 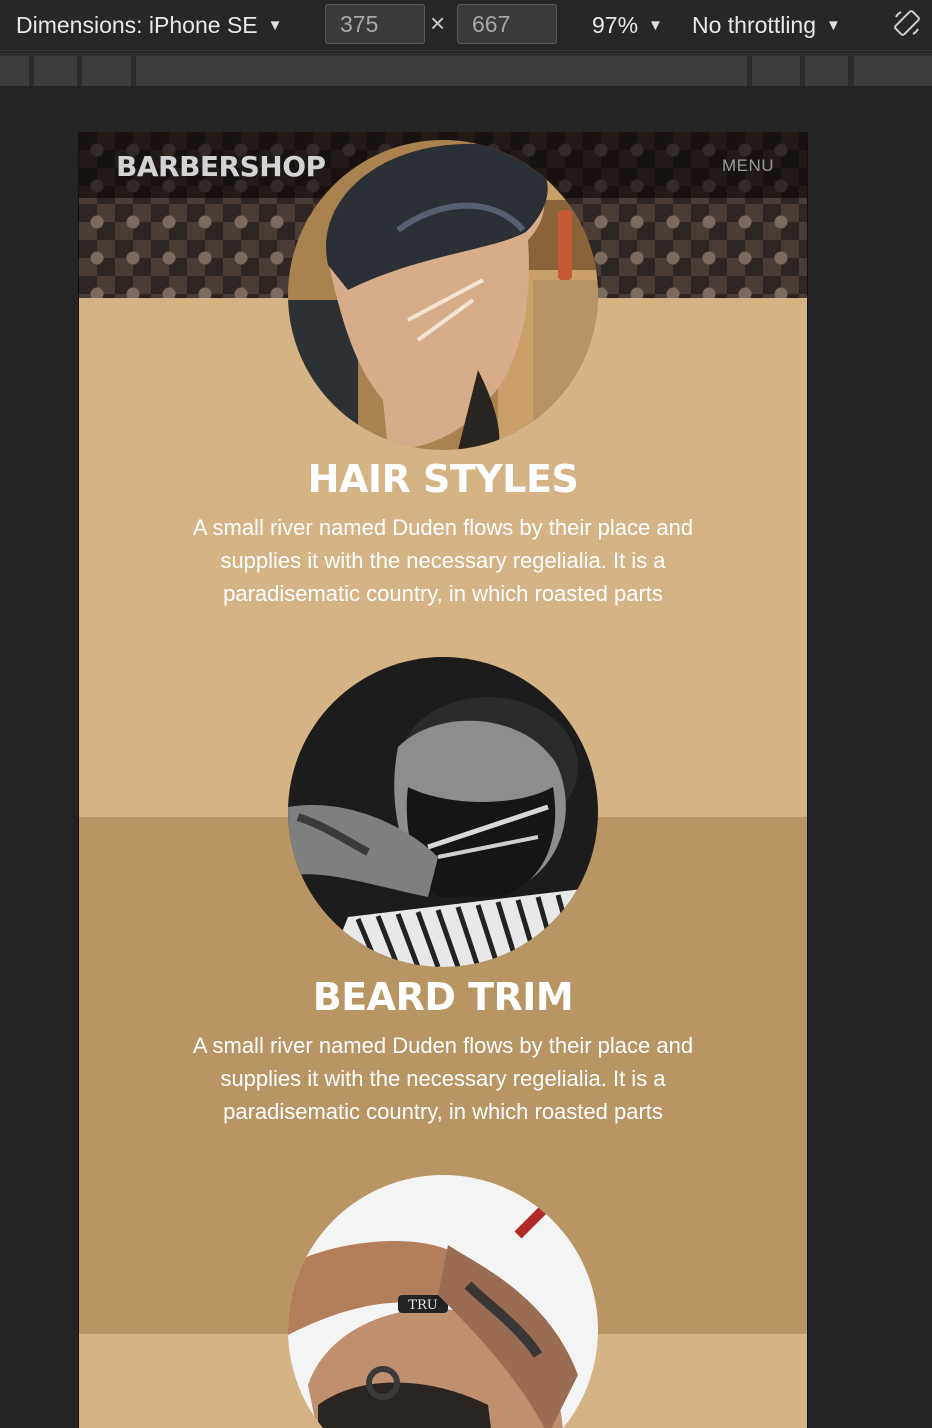 I want to click on device-selector: Dimensions: iPhone SE ▼, so click(x=149, y=25).